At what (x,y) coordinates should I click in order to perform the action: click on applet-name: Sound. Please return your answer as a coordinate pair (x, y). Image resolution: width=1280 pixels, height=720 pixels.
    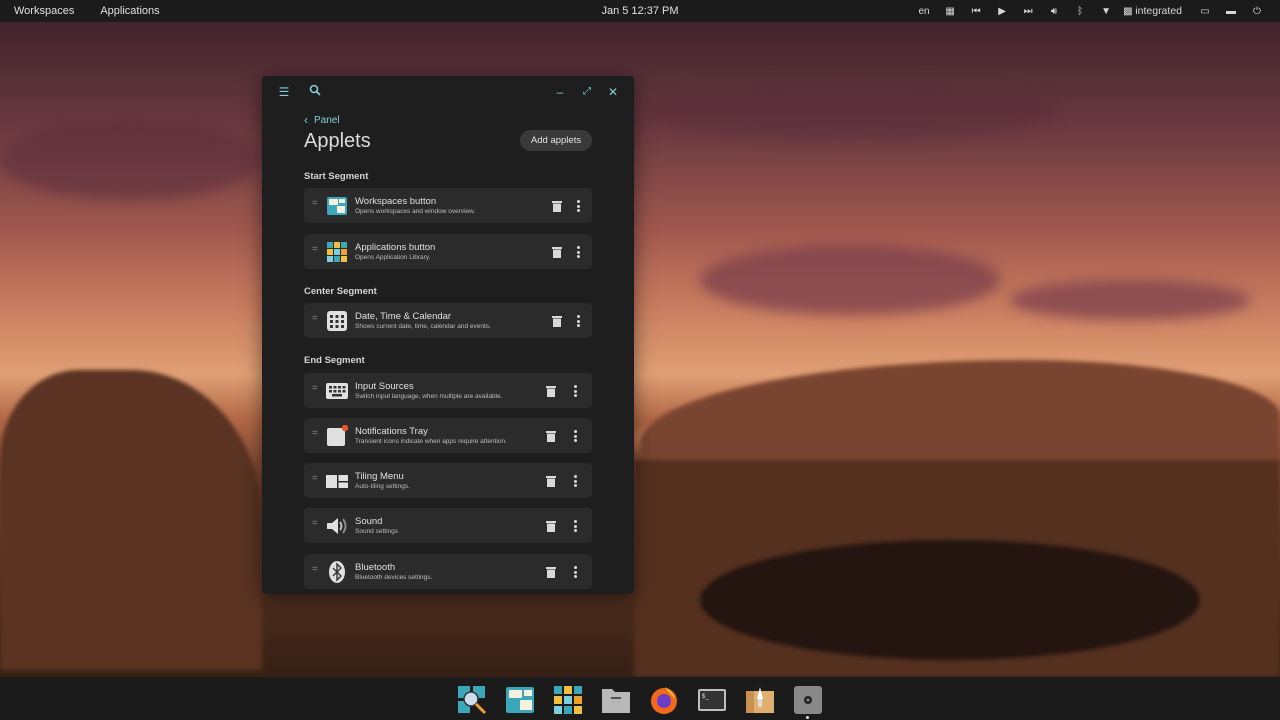
    Looking at the image, I should click on (369, 521).